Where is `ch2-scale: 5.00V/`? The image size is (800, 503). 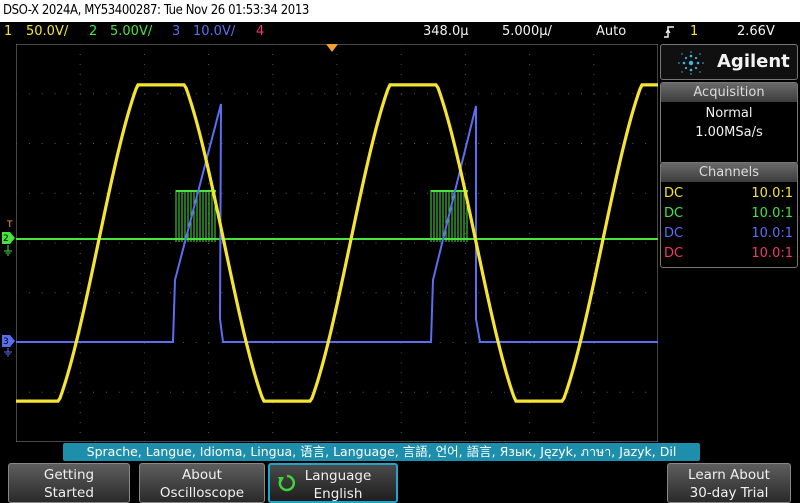
ch2-scale: 5.00V/ is located at coordinates (131, 32).